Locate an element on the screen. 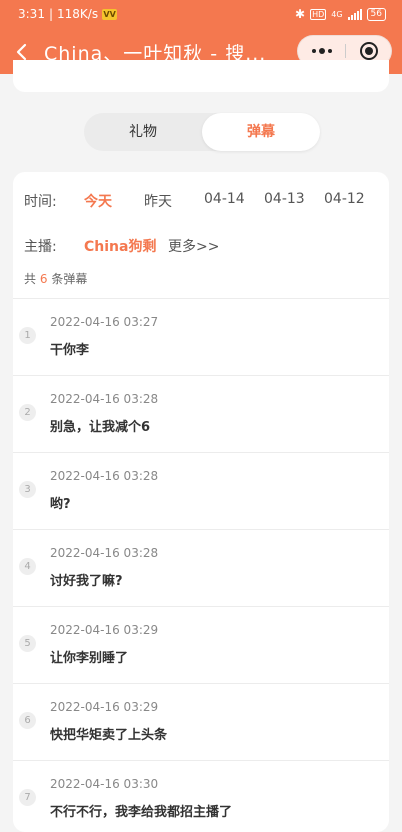 The image size is (402, 832). more-hosts-link: 更多>> is located at coordinates (193, 246).